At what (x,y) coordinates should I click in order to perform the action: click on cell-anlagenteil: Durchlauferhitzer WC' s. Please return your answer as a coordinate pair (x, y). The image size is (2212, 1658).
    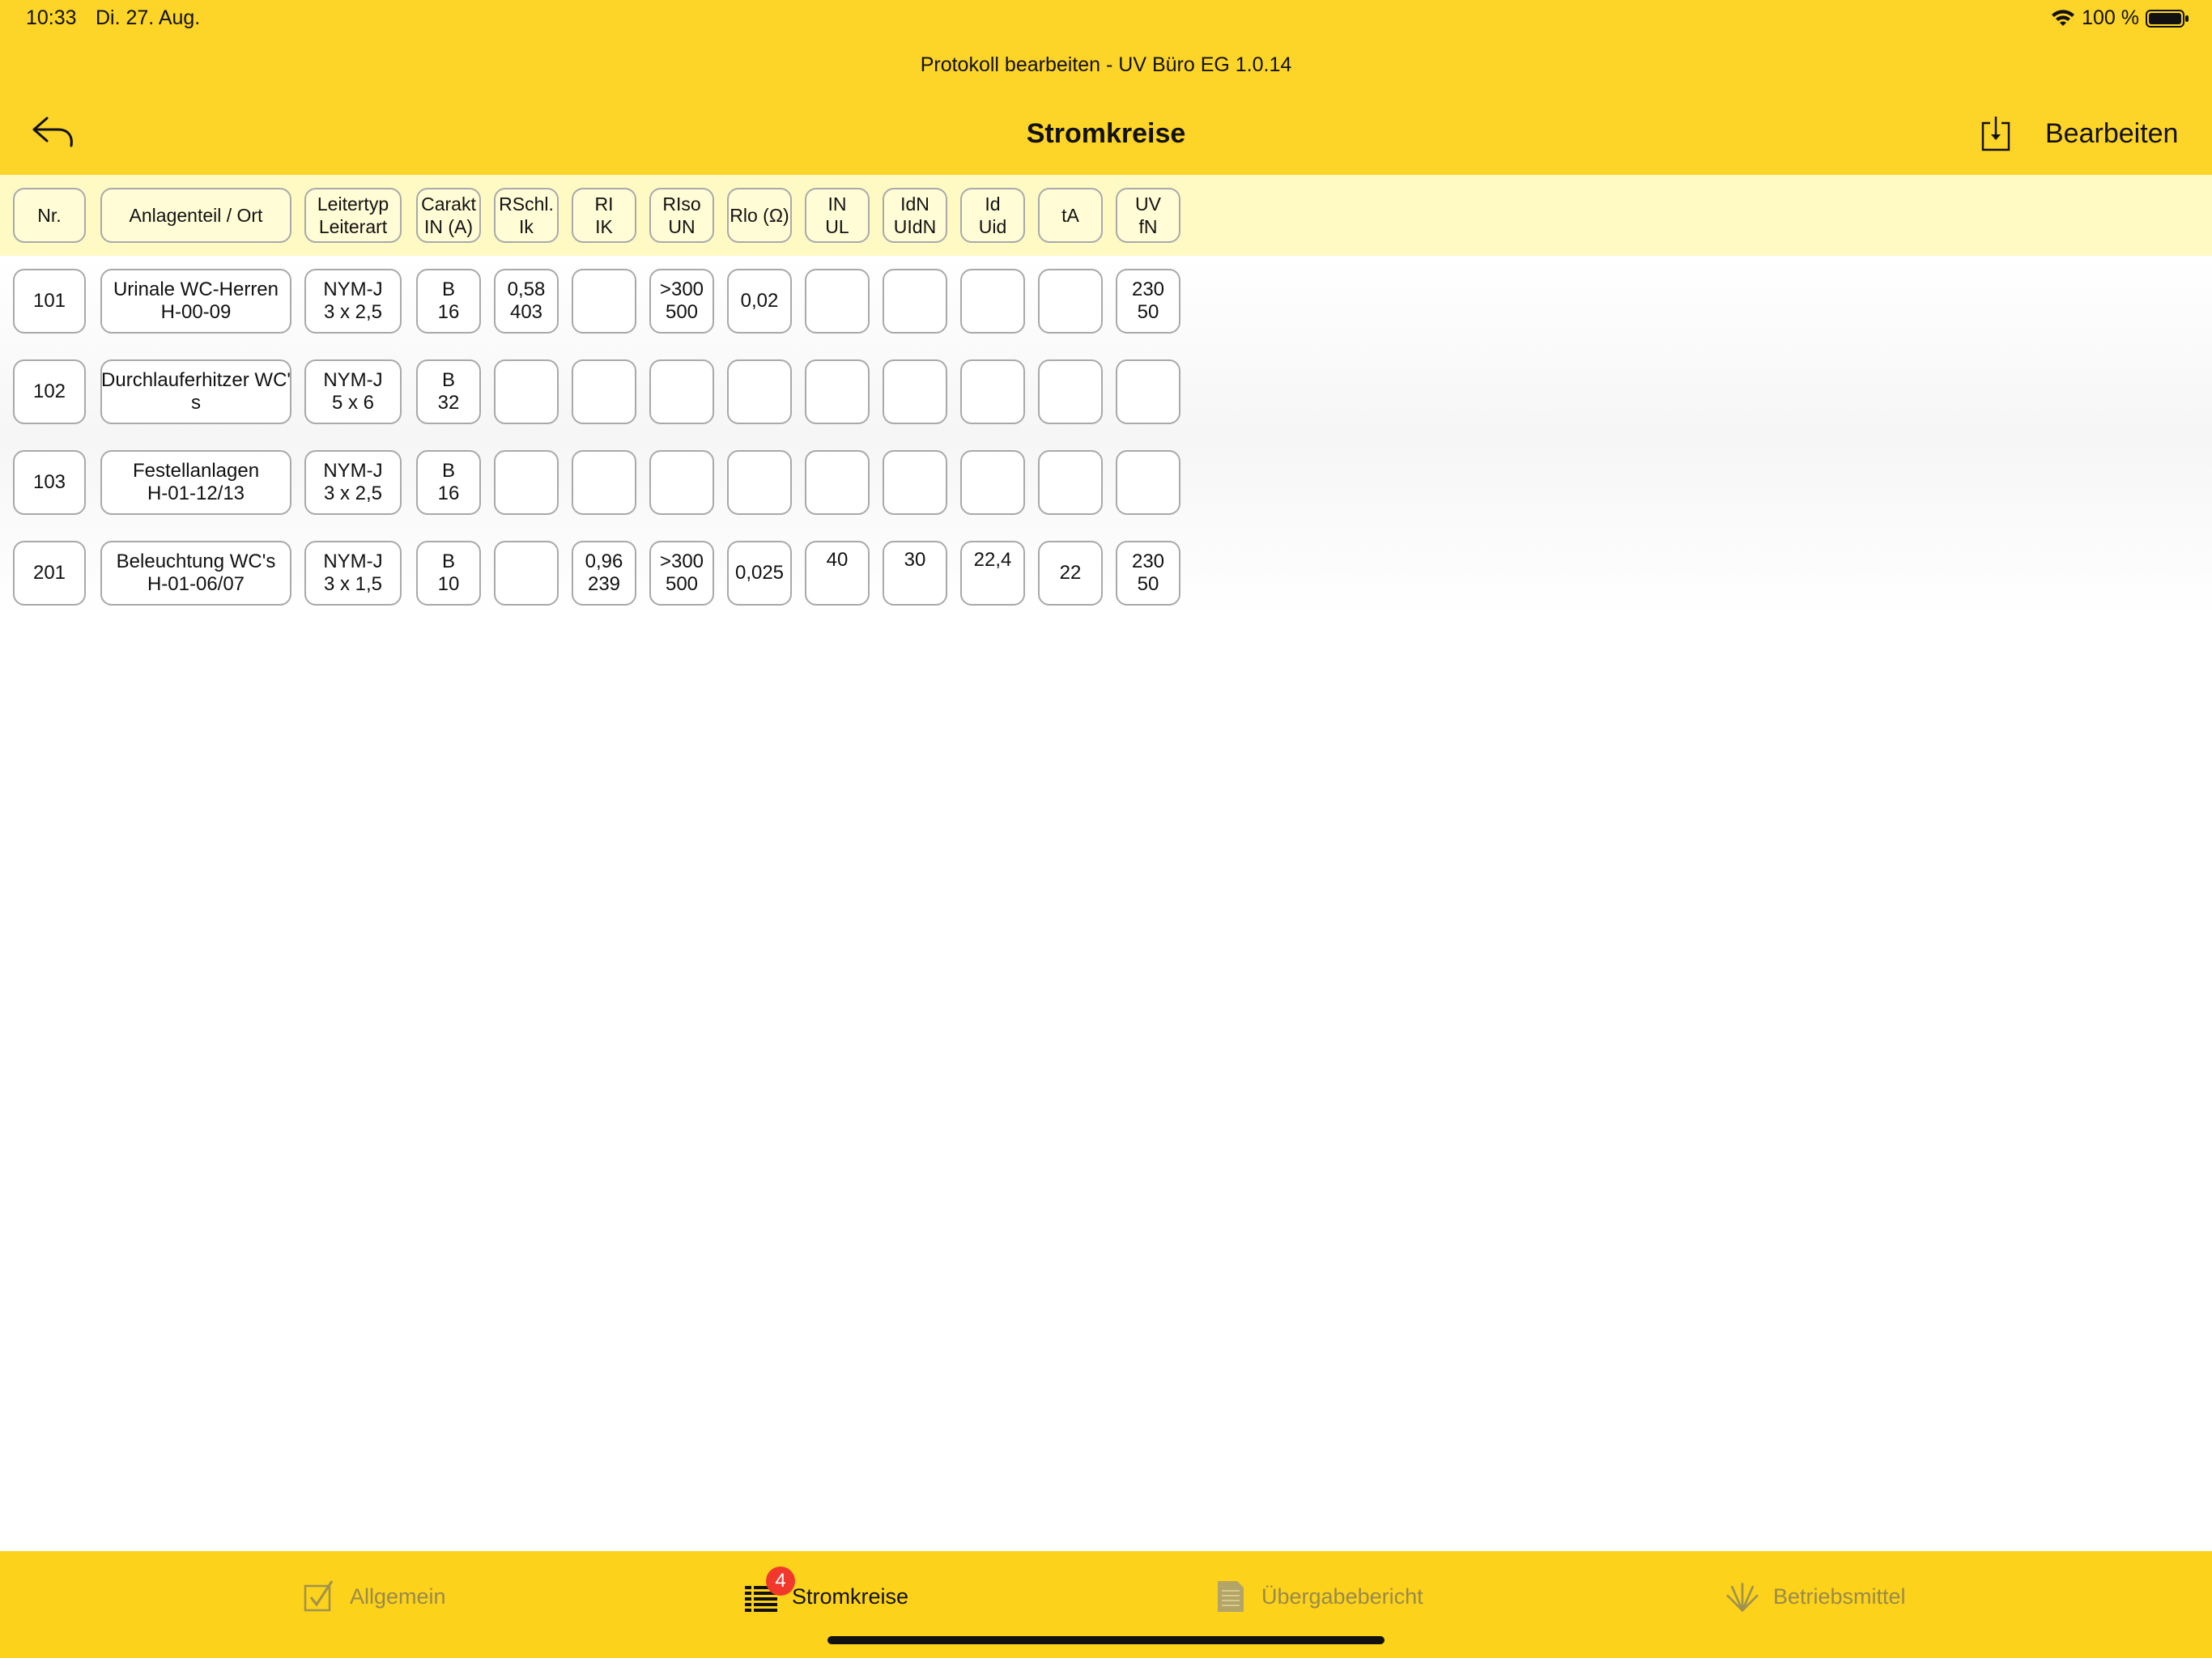
    Looking at the image, I should click on (196, 391).